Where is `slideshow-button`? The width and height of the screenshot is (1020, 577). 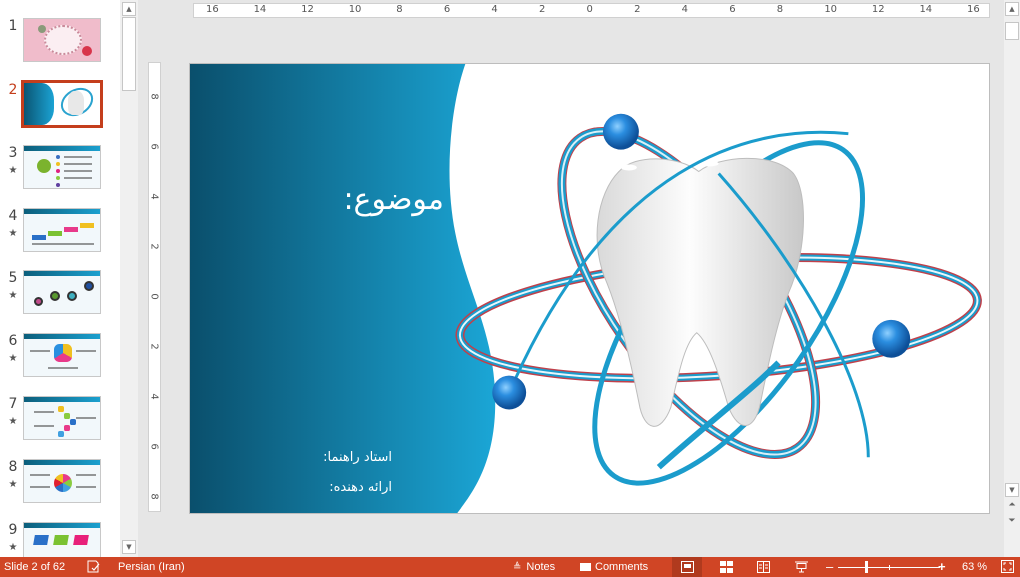 slideshow-button is located at coordinates (801, 567).